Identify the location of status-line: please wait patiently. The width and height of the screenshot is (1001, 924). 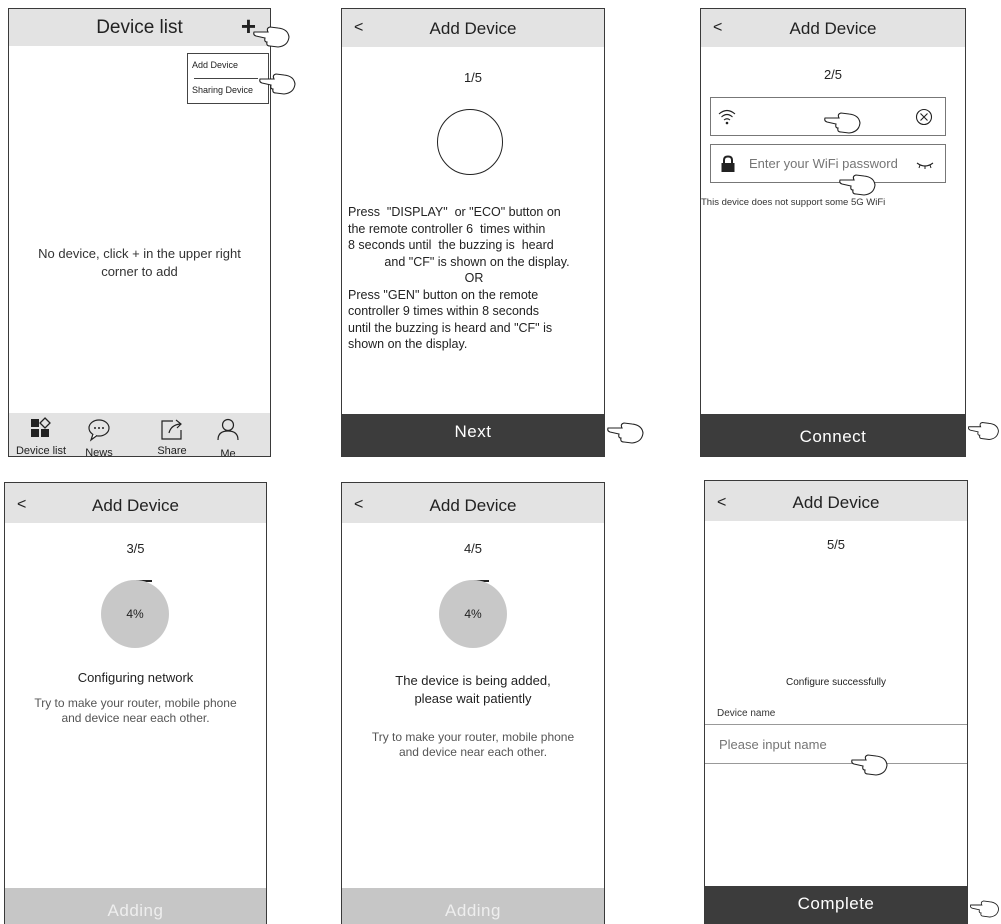
(473, 698).